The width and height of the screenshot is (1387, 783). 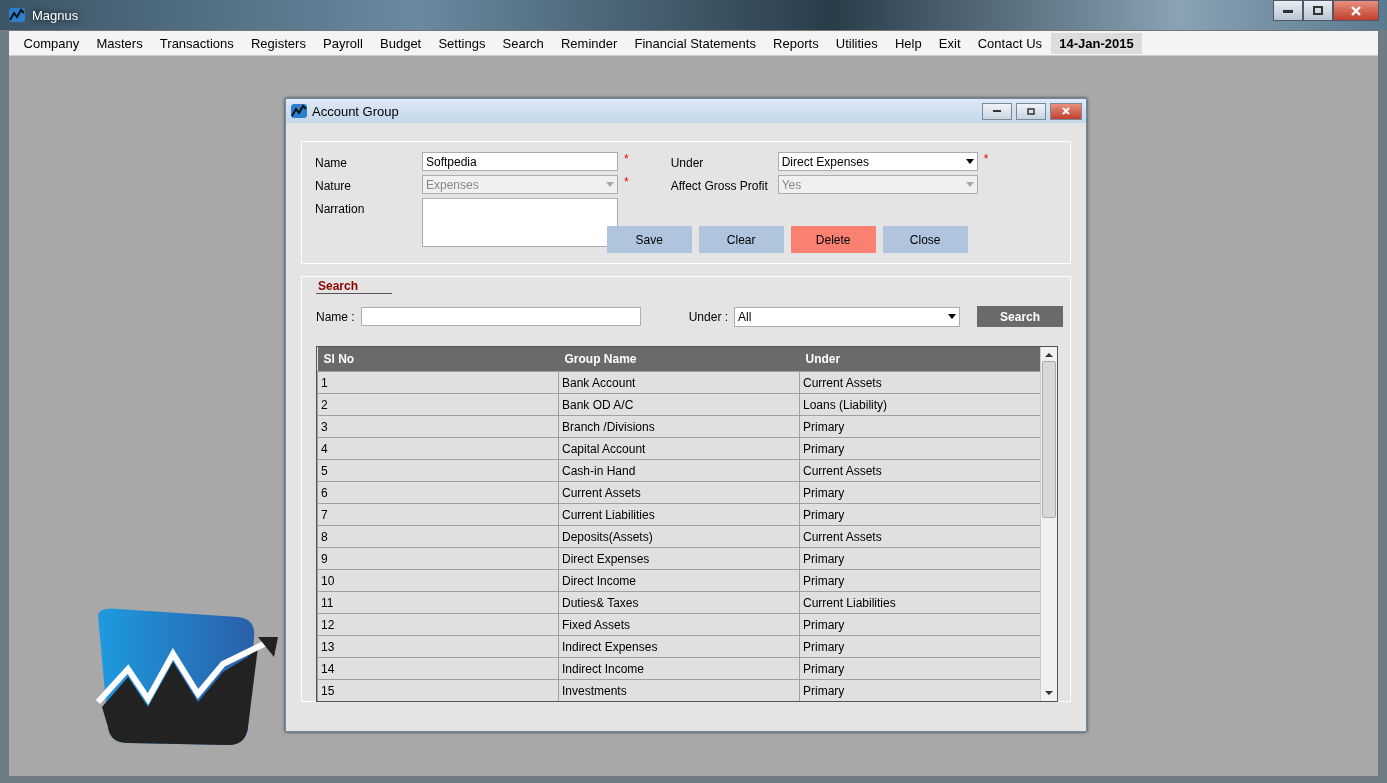 I want to click on table-cell: Bank OD A/C, so click(x=679, y=404).